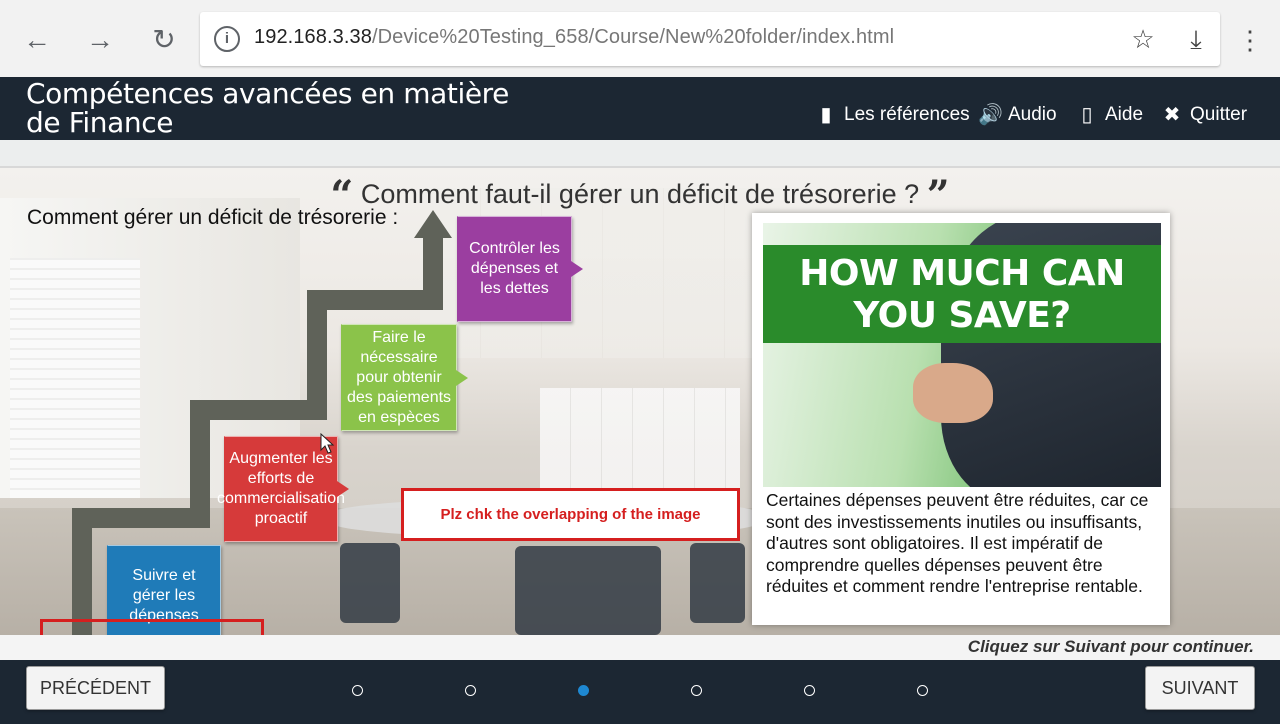  What do you see at coordinates (953, 393) in the screenshot?
I see `pointing-hand` at bounding box center [953, 393].